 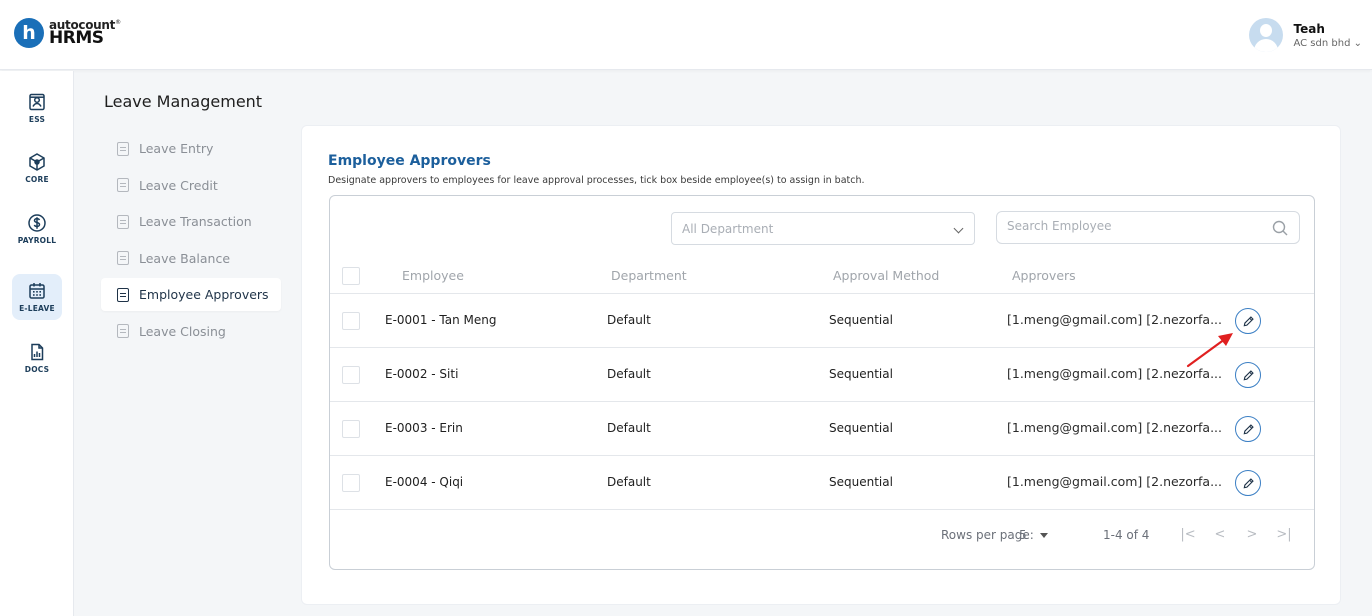 What do you see at coordinates (1280, 228) in the screenshot?
I see `search-icon` at bounding box center [1280, 228].